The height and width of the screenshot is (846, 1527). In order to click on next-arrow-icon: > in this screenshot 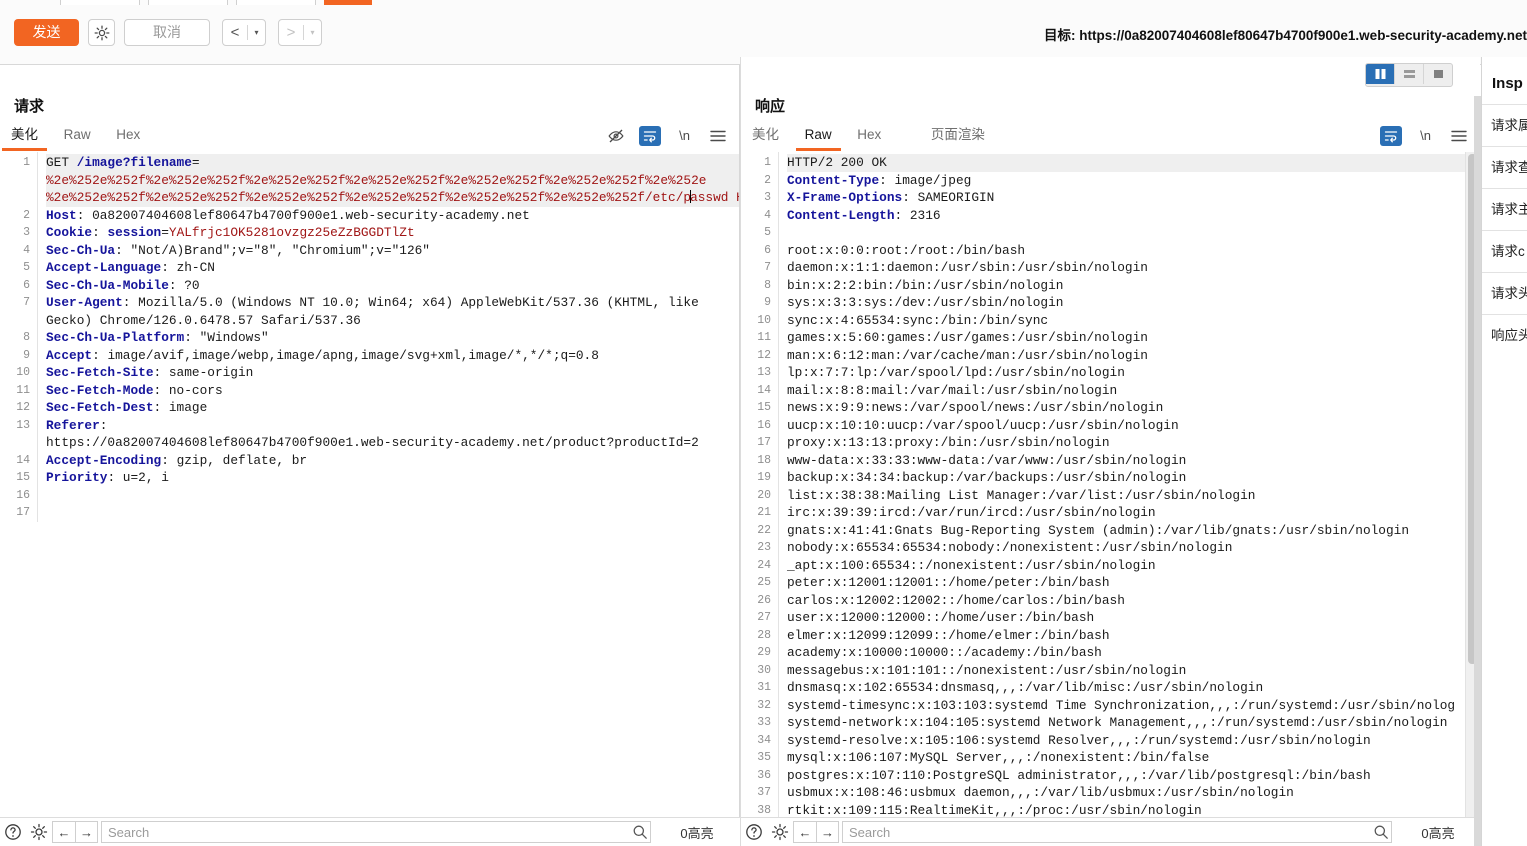, I will do `click(291, 32)`.